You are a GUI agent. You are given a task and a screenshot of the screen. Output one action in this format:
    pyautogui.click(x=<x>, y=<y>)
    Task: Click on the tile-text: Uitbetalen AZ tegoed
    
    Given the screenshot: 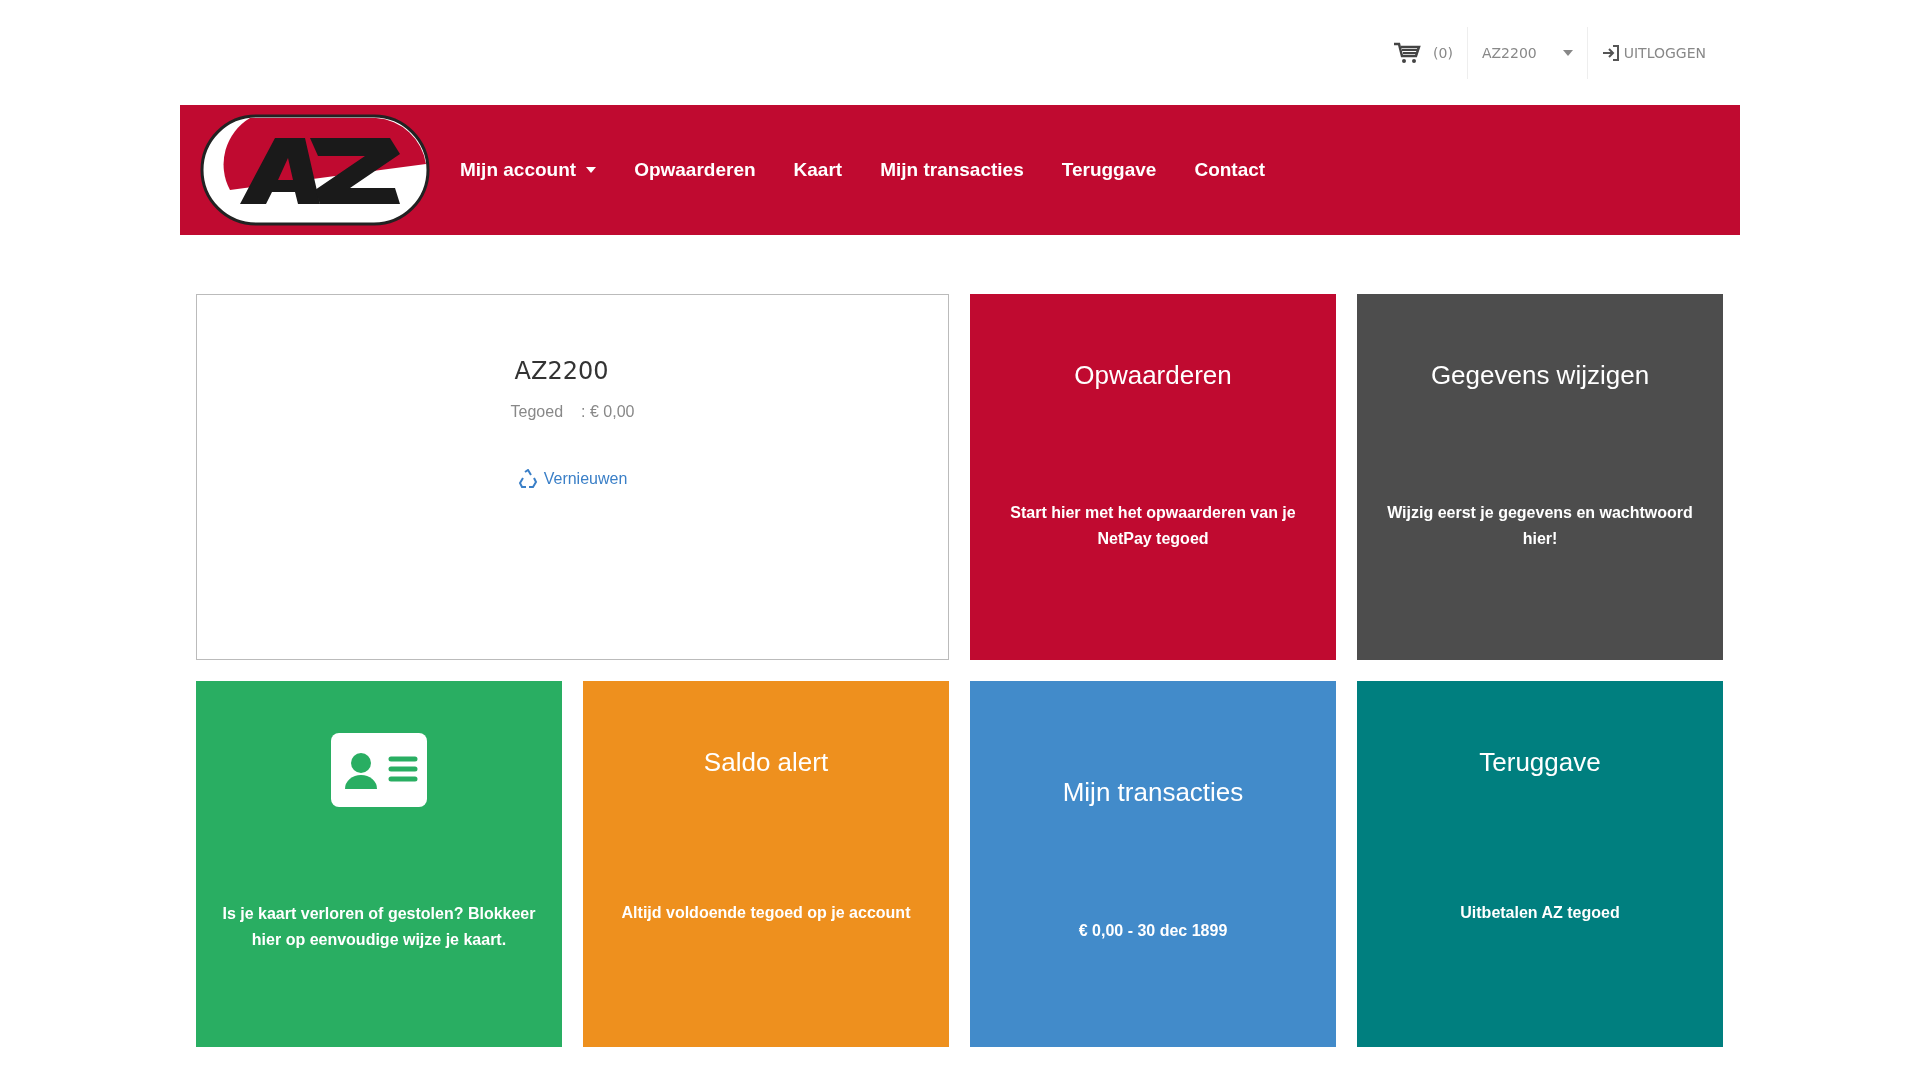 What is the action you would take?
    pyautogui.click(x=1540, y=912)
    